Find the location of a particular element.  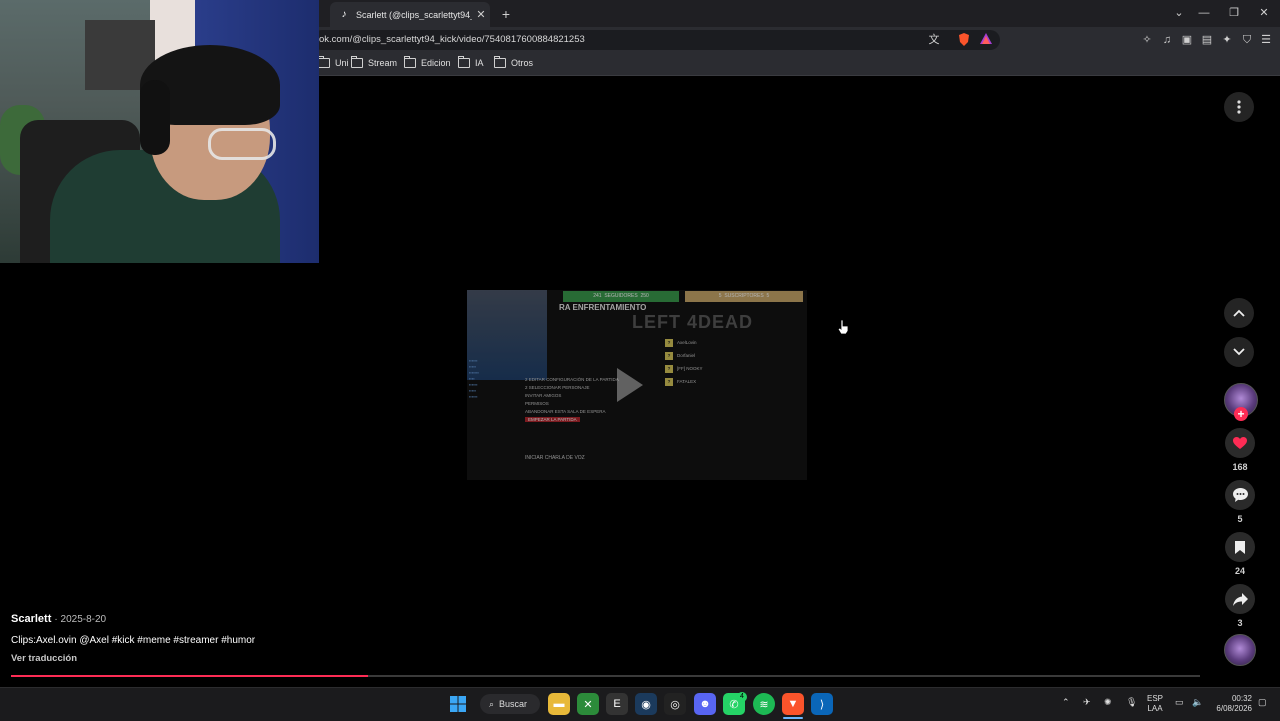

keyboard-layout: LAA is located at coordinates (1155, 708).